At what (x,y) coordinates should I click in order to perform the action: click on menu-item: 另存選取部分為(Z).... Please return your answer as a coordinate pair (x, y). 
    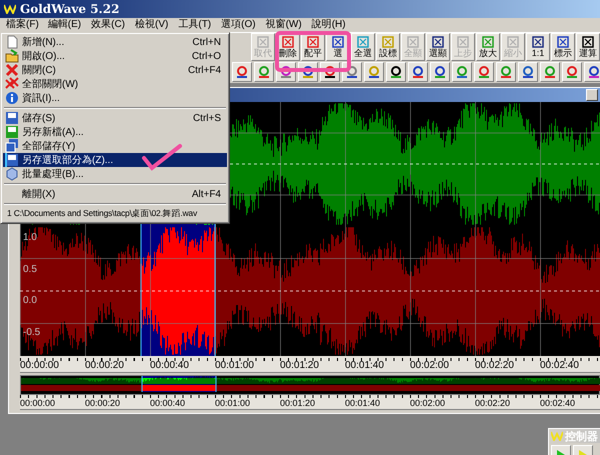
    Looking at the image, I should click on (115, 160).